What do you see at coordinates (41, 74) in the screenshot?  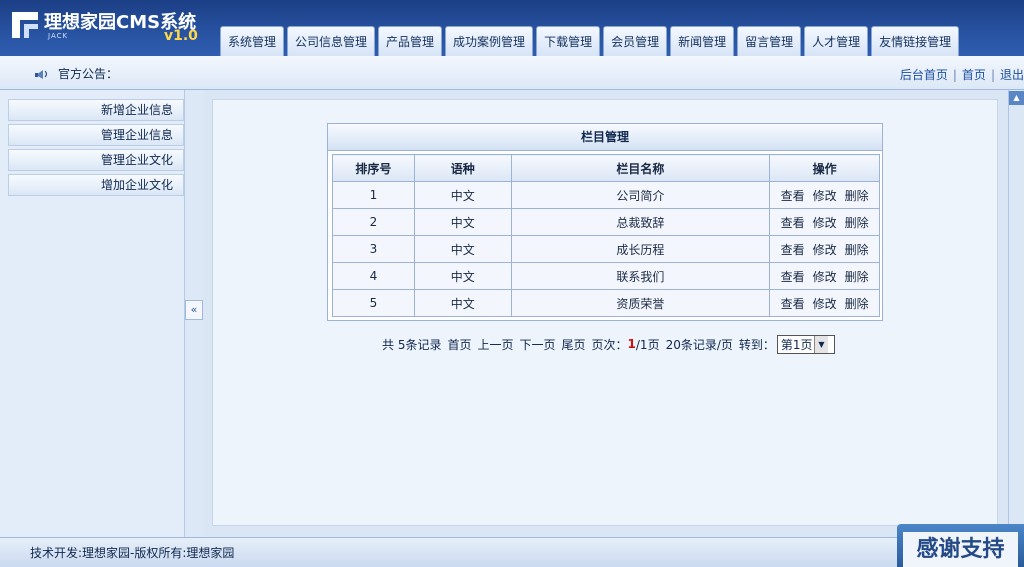 I see `announcement-icon` at bounding box center [41, 74].